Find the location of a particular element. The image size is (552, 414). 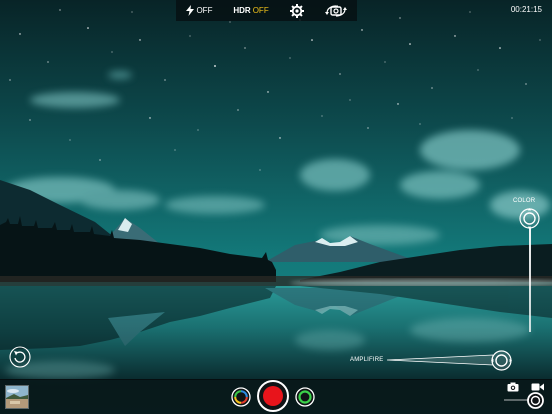

color-slider-knob is located at coordinates (529, 218).